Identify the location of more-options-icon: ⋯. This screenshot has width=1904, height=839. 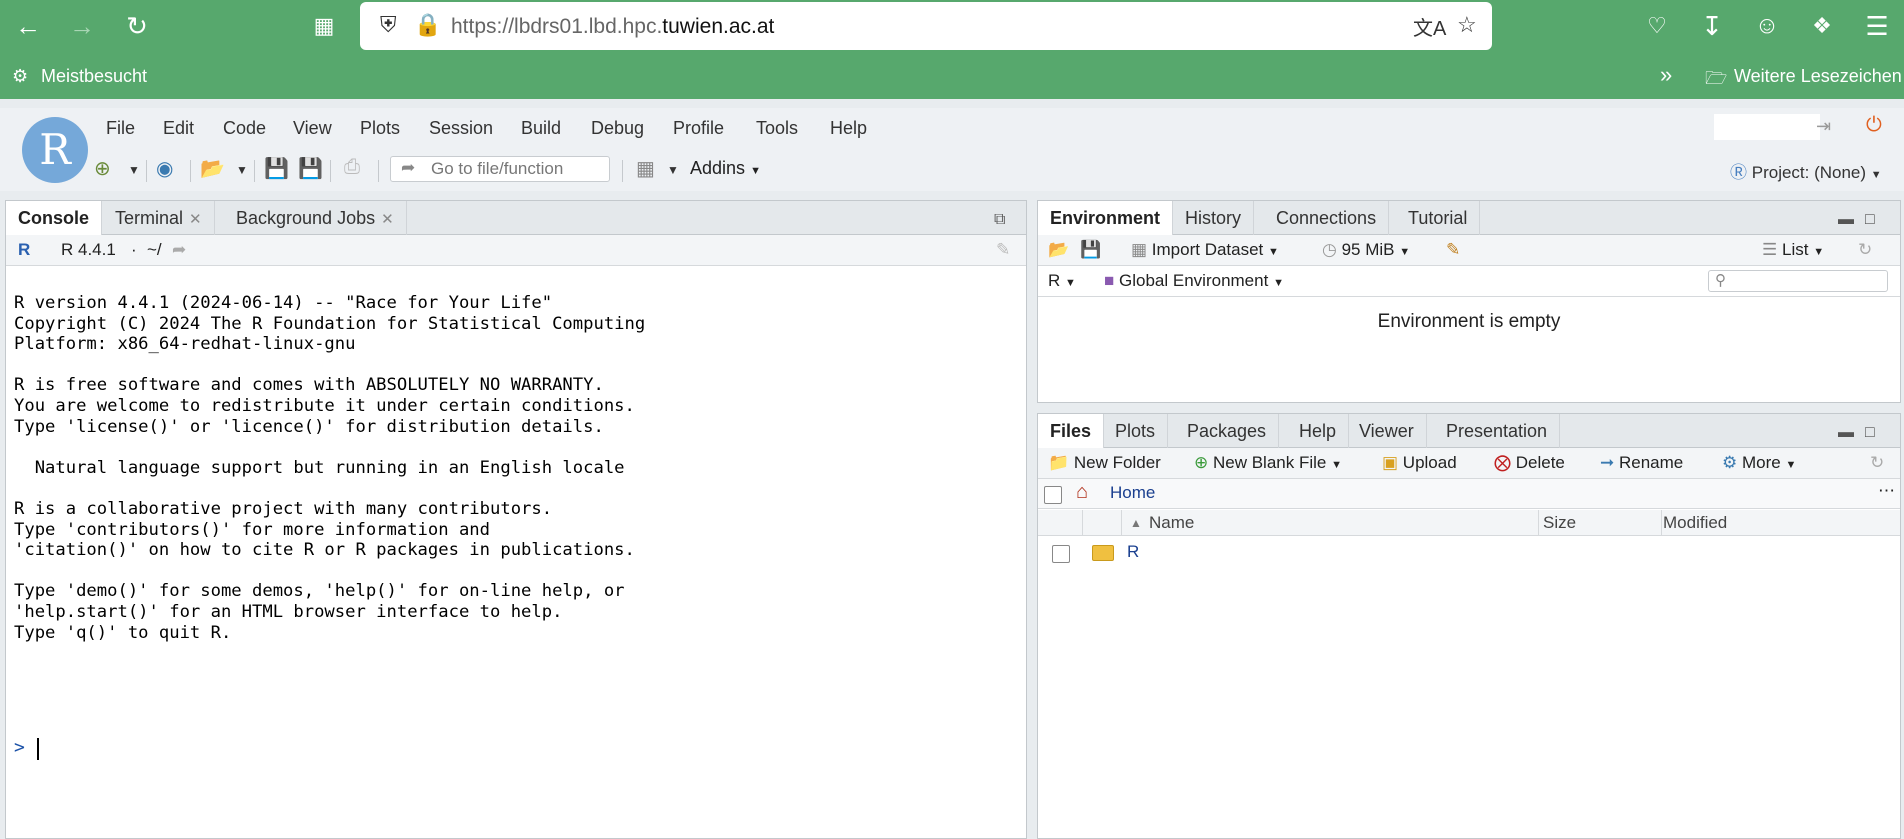
(1886, 491).